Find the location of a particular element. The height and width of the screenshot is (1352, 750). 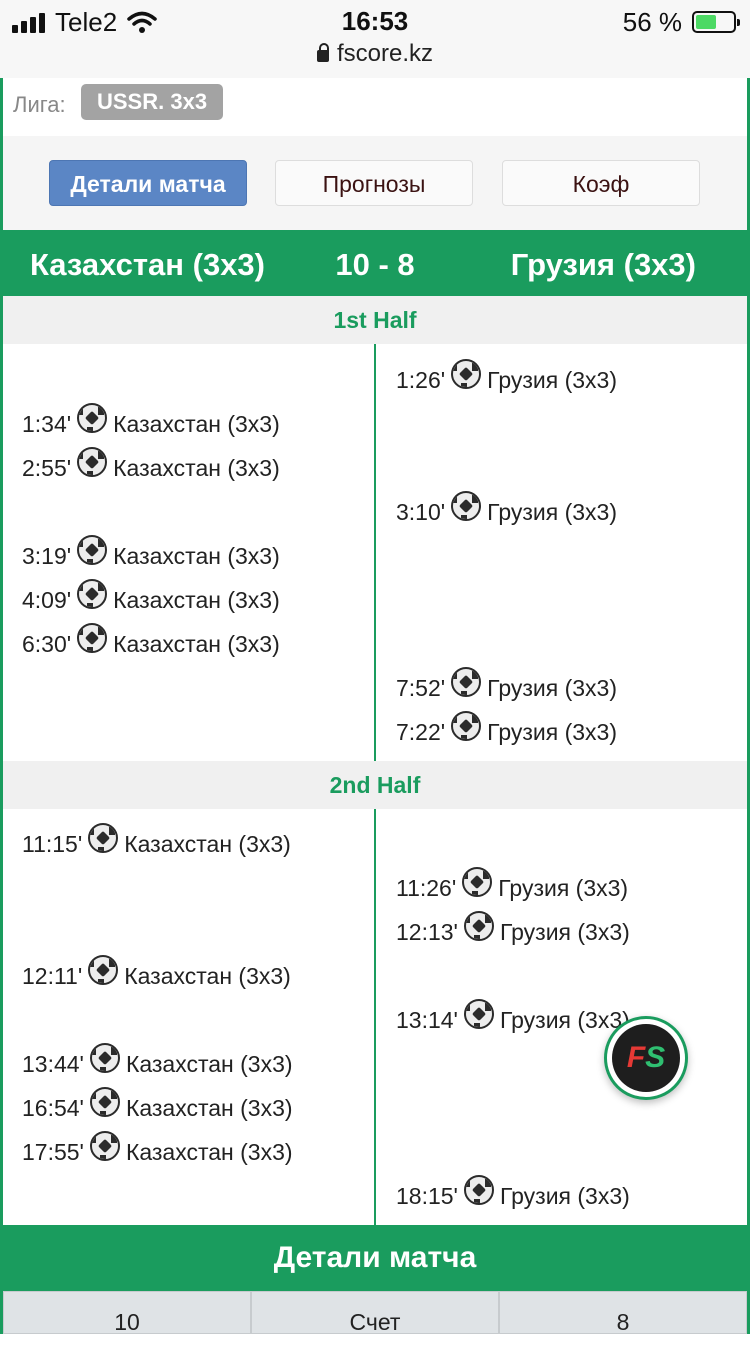

home-goal-event: 6:30' Казахстан (3x3) is located at coordinates (151, 643).